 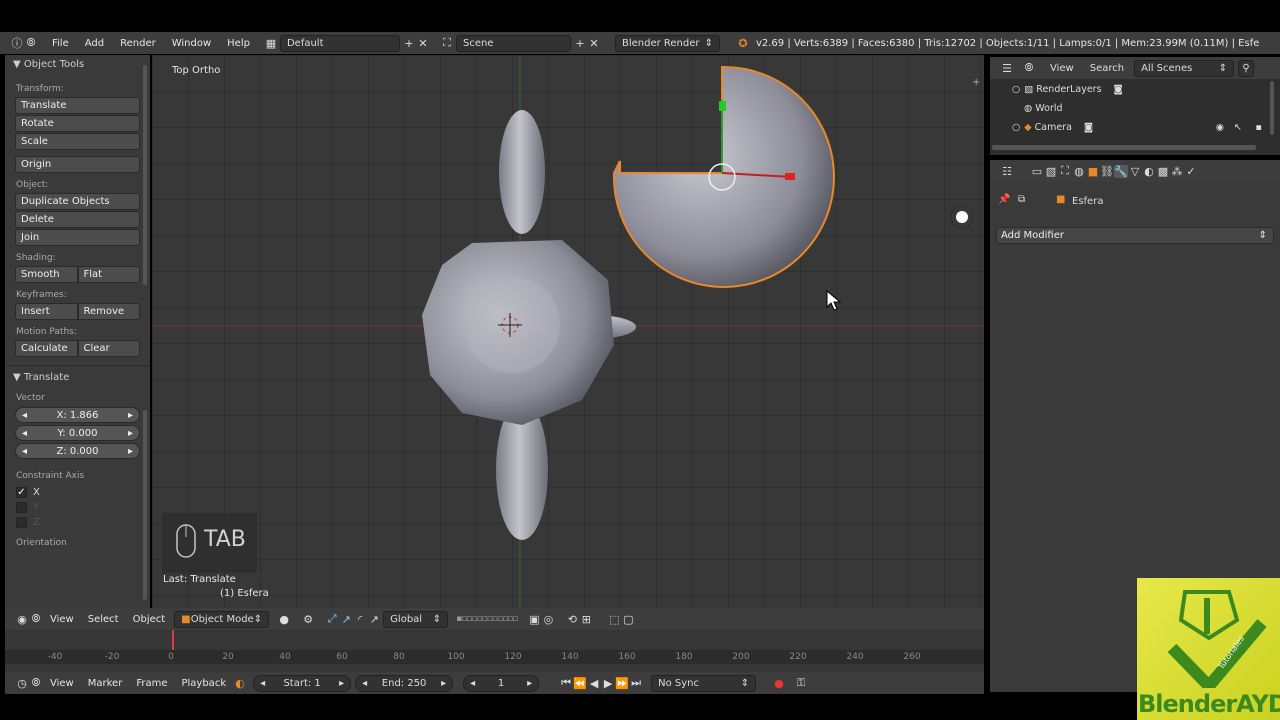 I want to click on menu-search: Search, so click(x=1107, y=68).